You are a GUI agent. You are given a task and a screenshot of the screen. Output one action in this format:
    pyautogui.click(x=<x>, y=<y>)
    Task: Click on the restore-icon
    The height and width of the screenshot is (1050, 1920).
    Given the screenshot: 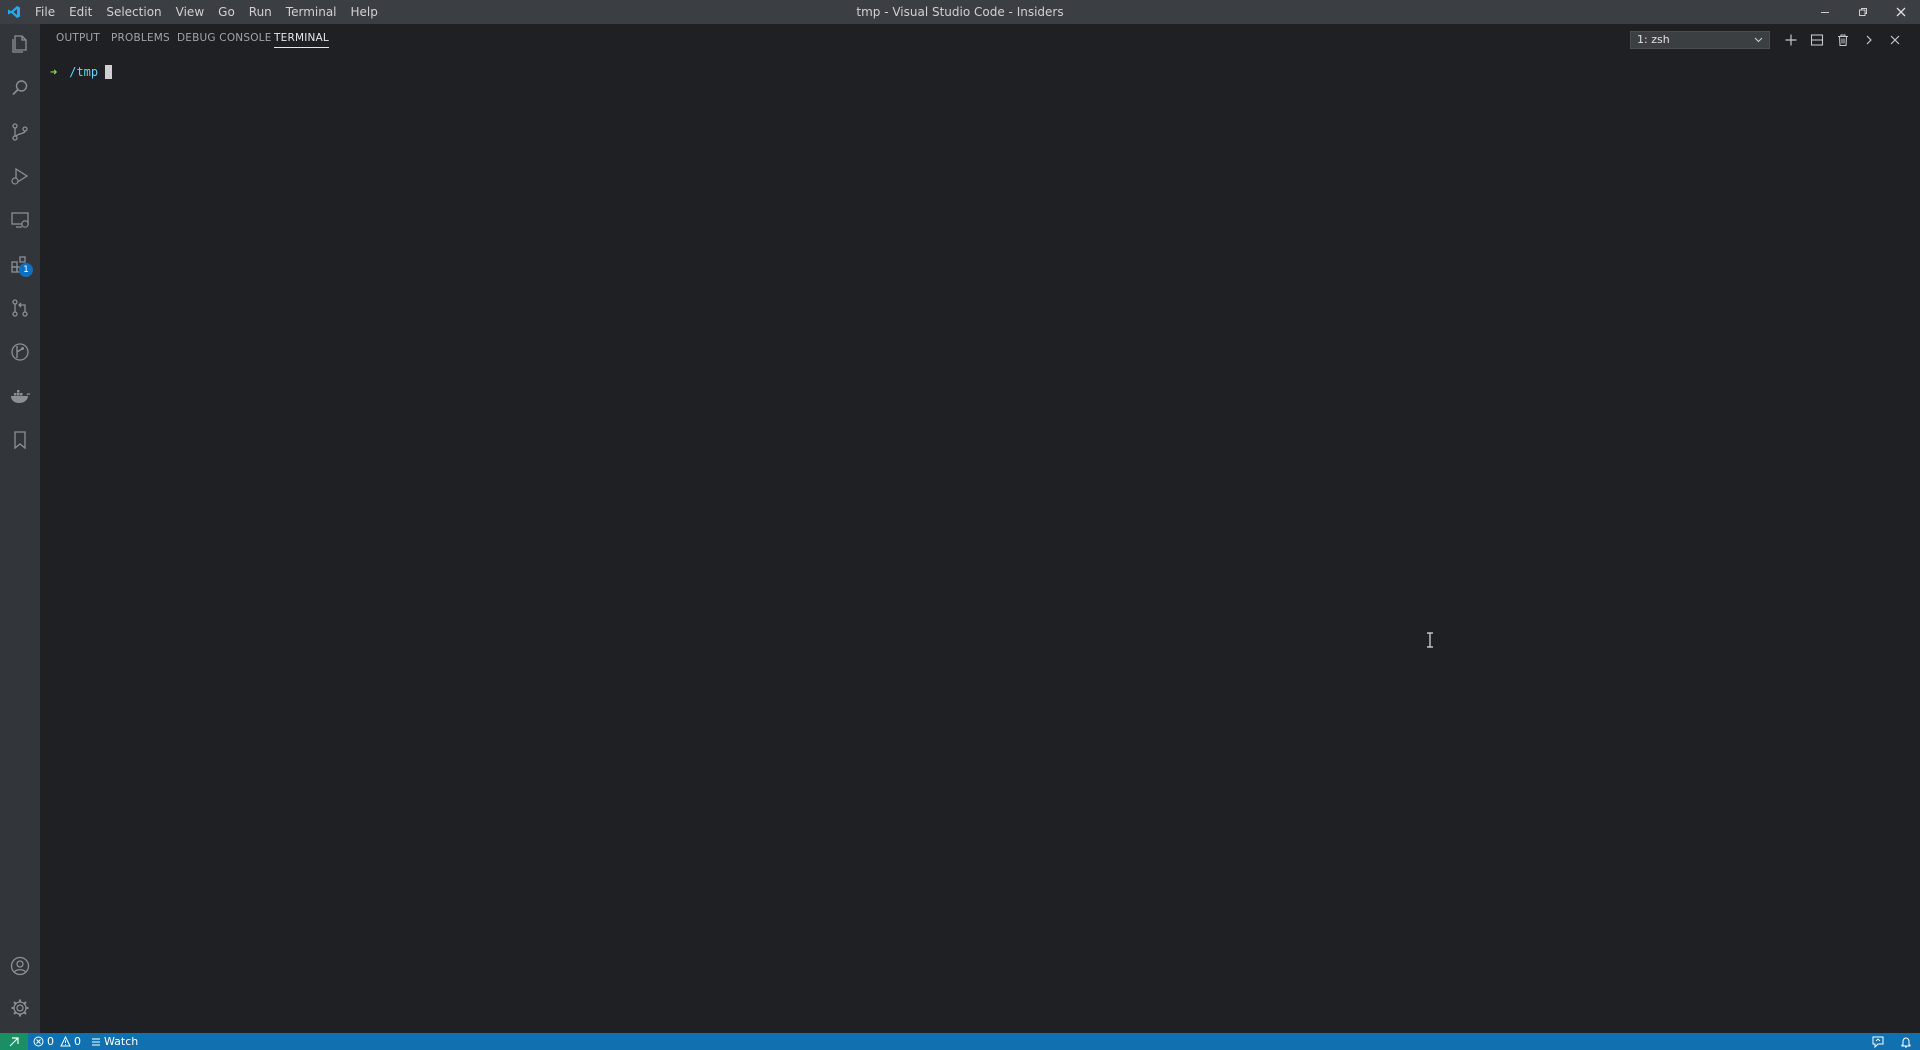 What is the action you would take?
    pyautogui.click(x=1863, y=12)
    